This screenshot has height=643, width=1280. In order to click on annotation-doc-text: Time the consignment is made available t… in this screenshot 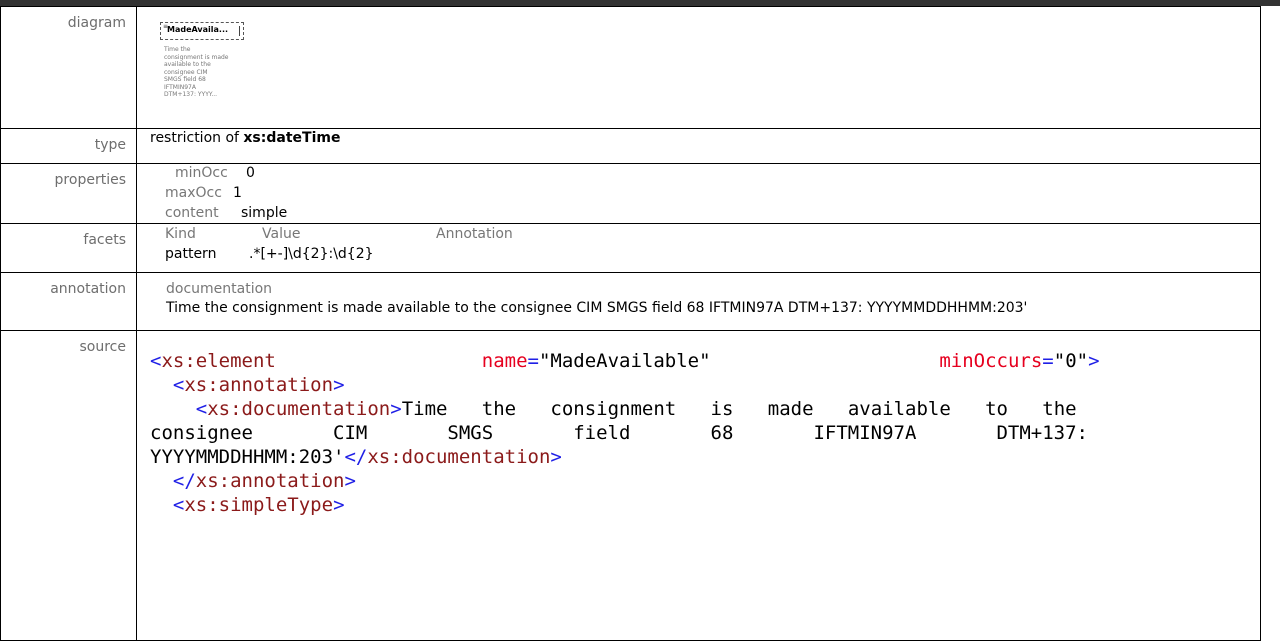, I will do `click(597, 308)`.